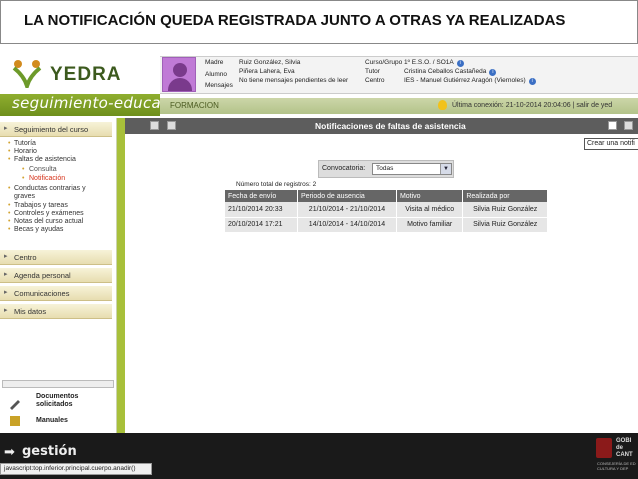 Image resolution: width=638 pixels, height=479 pixels. Describe the element at coordinates (430, 225) in the screenshot. I see `cell-motivo: Motivo familiar` at that location.